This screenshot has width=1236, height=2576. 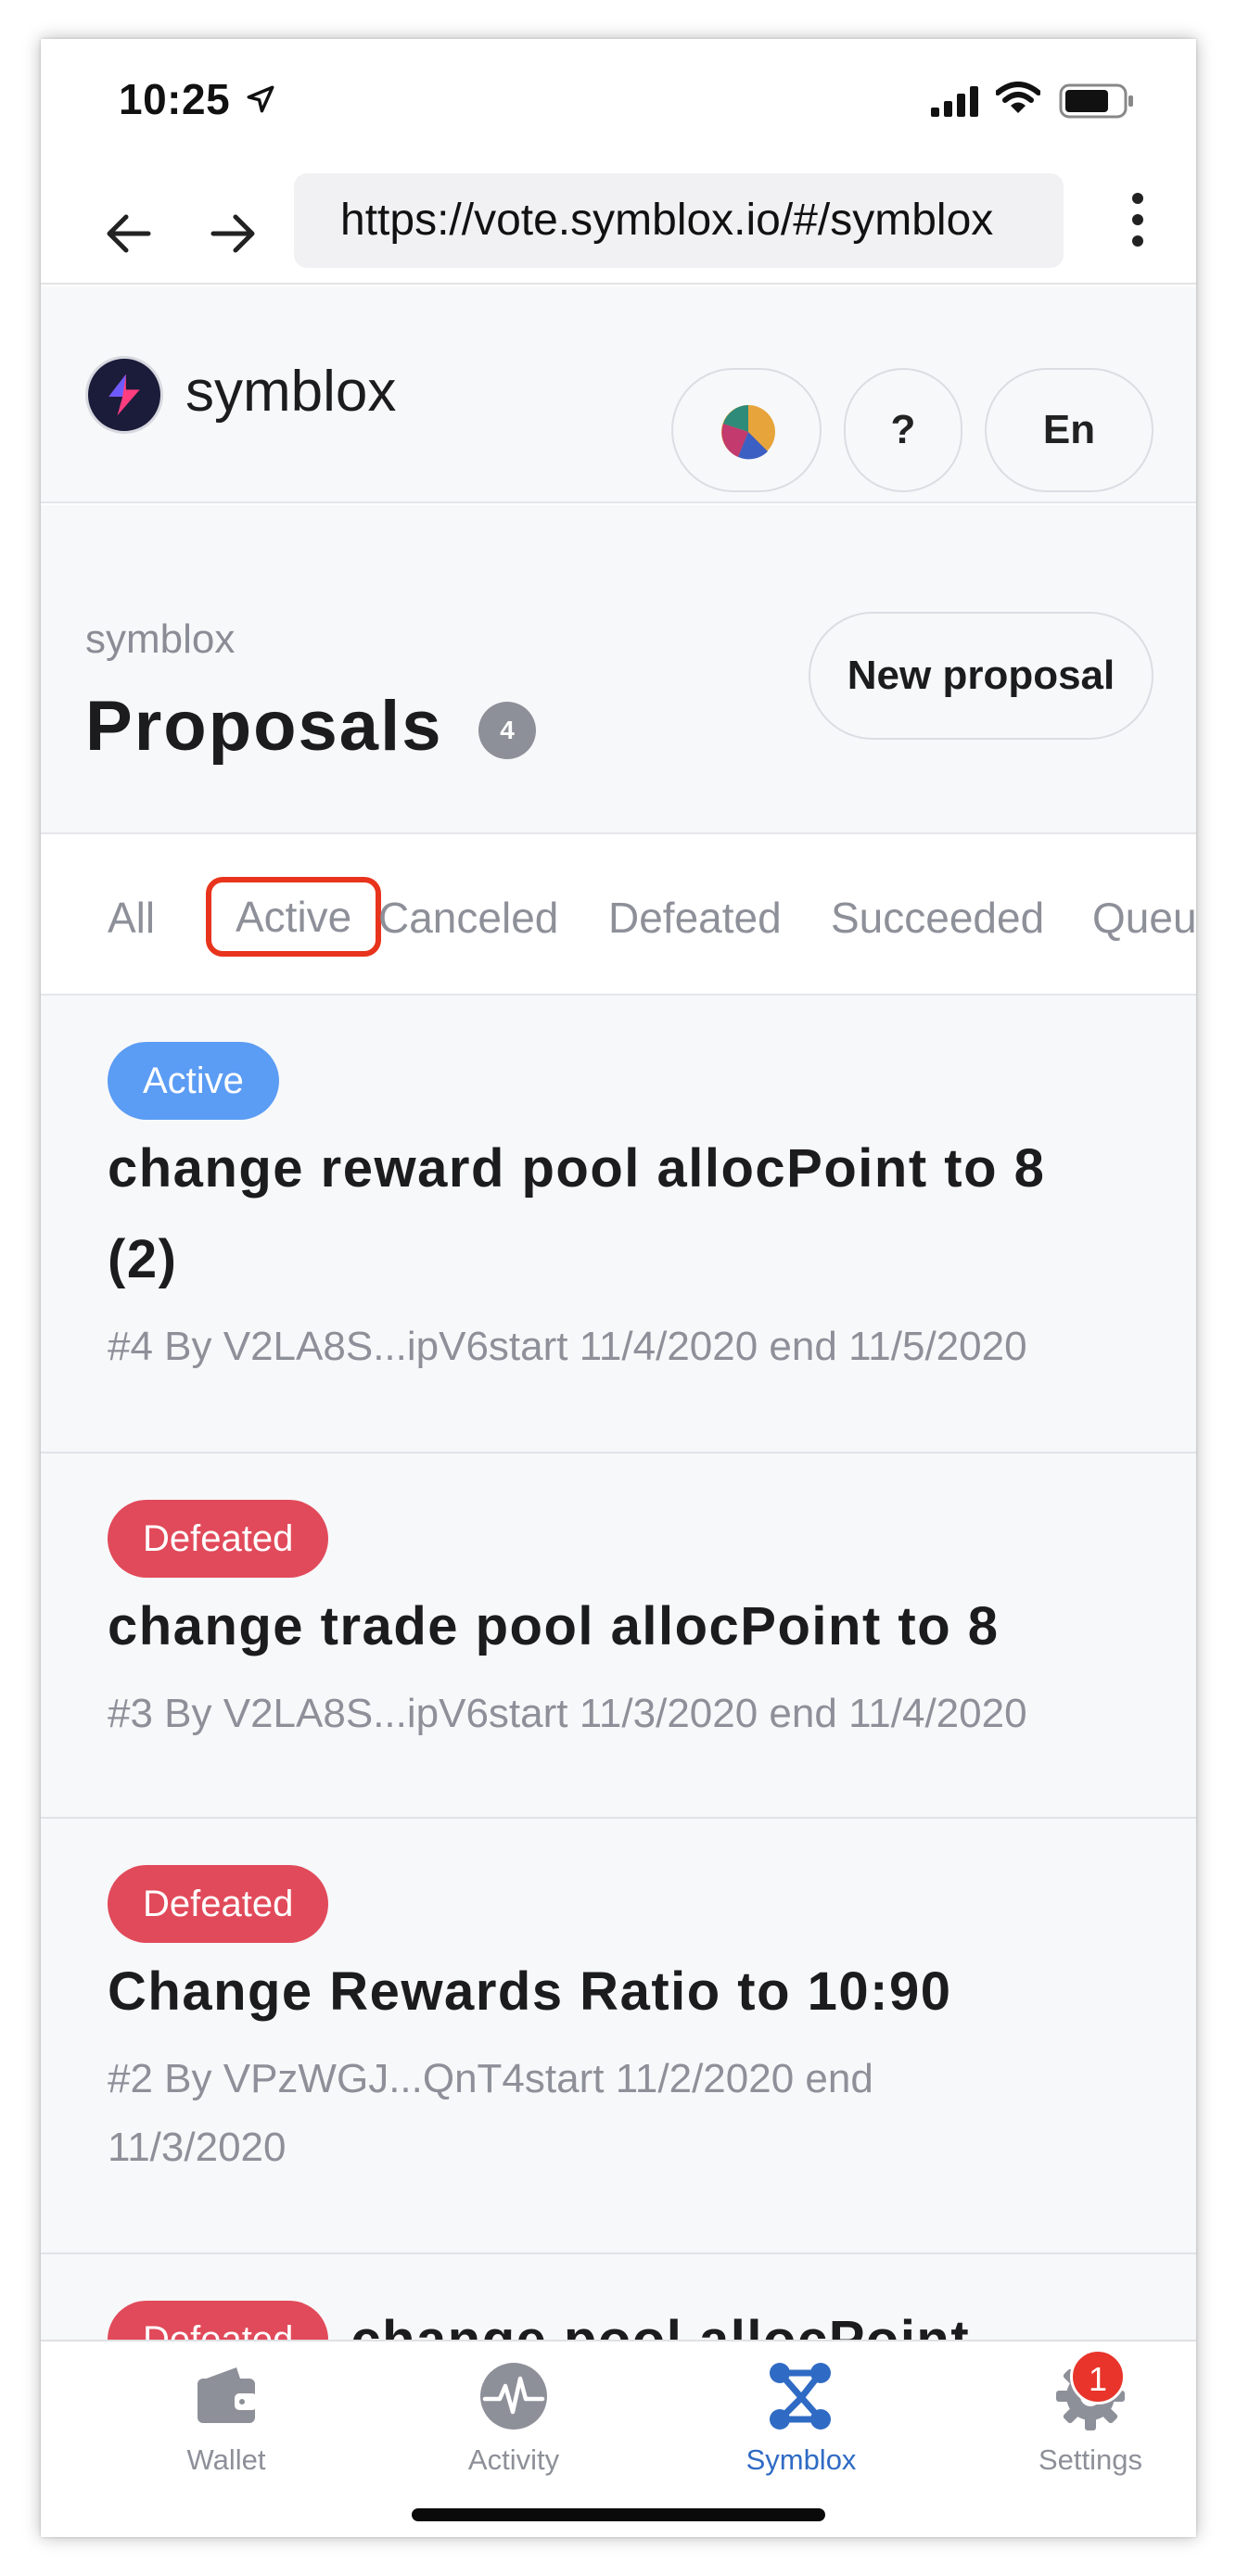 I want to click on battery-icon, so click(x=1096, y=101).